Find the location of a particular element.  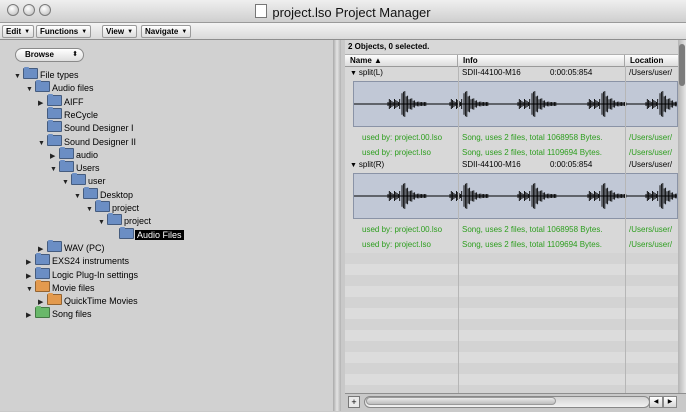

navigate-menu: Navigate ▼ is located at coordinates (166, 31).